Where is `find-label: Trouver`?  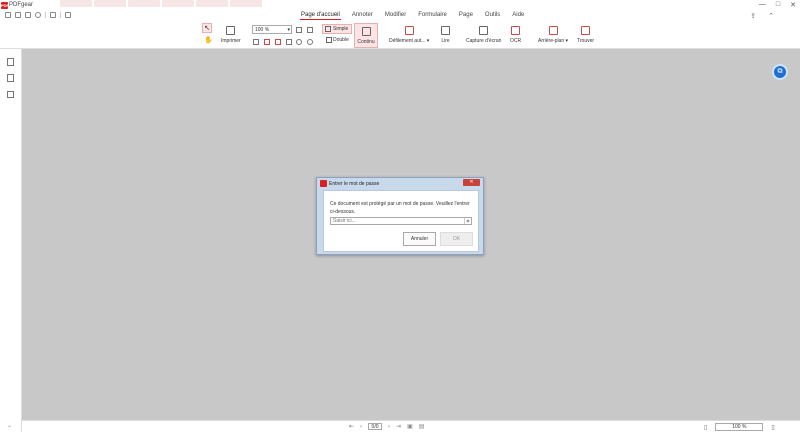 find-label: Trouver is located at coordinates (586, 41).